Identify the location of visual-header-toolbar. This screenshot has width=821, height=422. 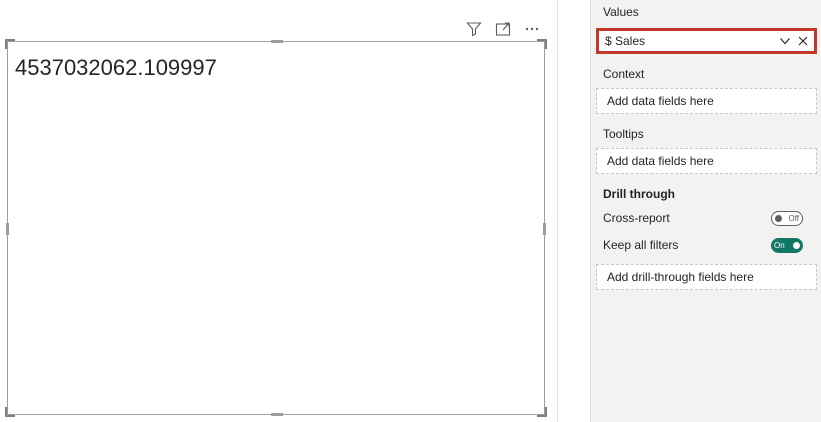
(502, 28).